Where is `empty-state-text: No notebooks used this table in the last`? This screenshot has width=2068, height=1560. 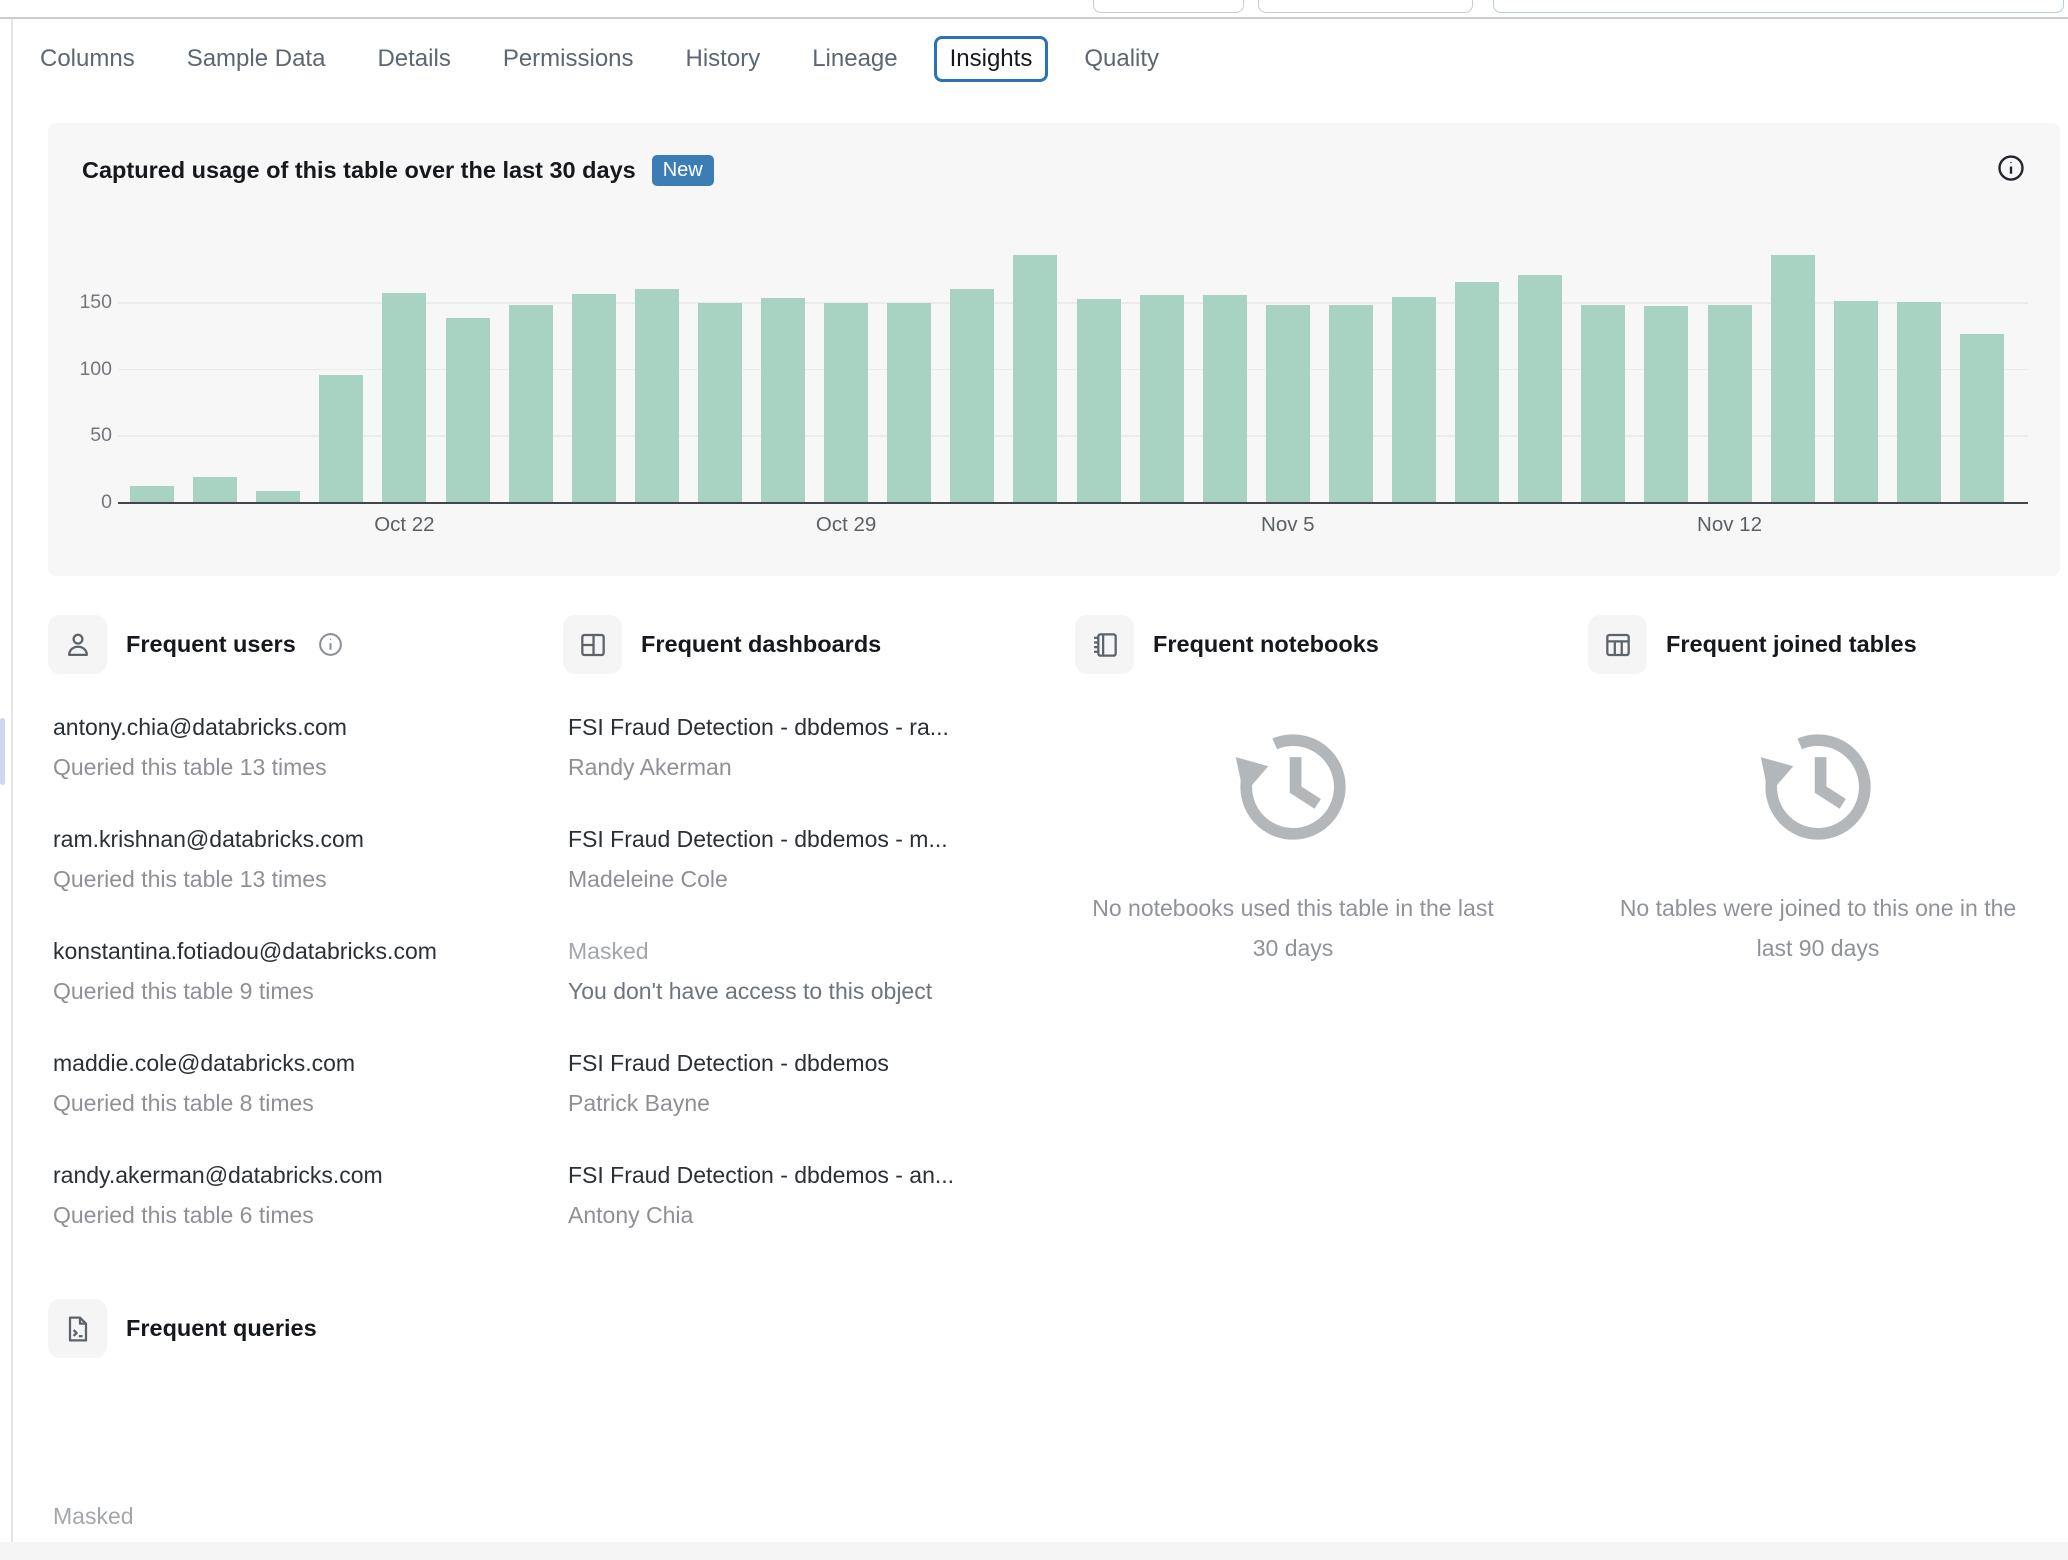 empty-state-text: No notebooks used this table in the last is located at coordinates (1293, 908).